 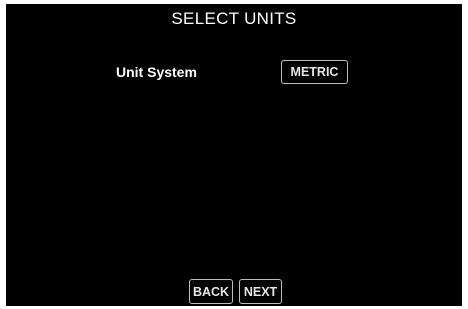 What do you see at coordinates (234, 18) in the screenshot?
I see `page-title: SELECT UNITS` at bounding box center [234, 18].